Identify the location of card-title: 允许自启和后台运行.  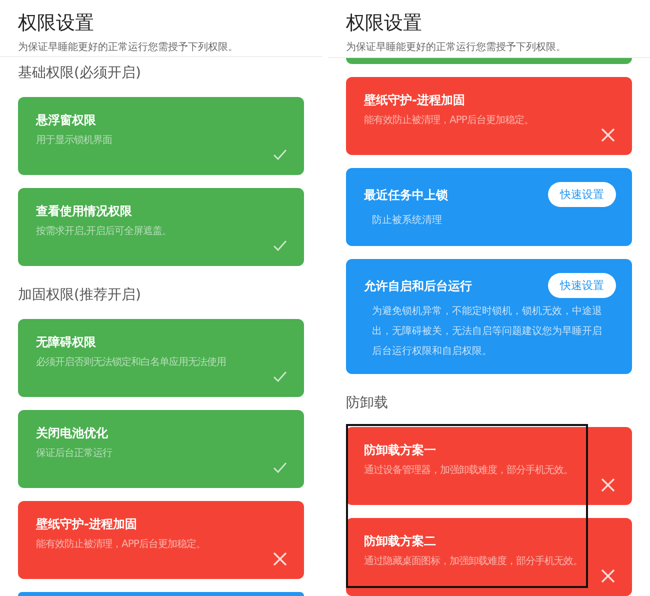
(418, 286).